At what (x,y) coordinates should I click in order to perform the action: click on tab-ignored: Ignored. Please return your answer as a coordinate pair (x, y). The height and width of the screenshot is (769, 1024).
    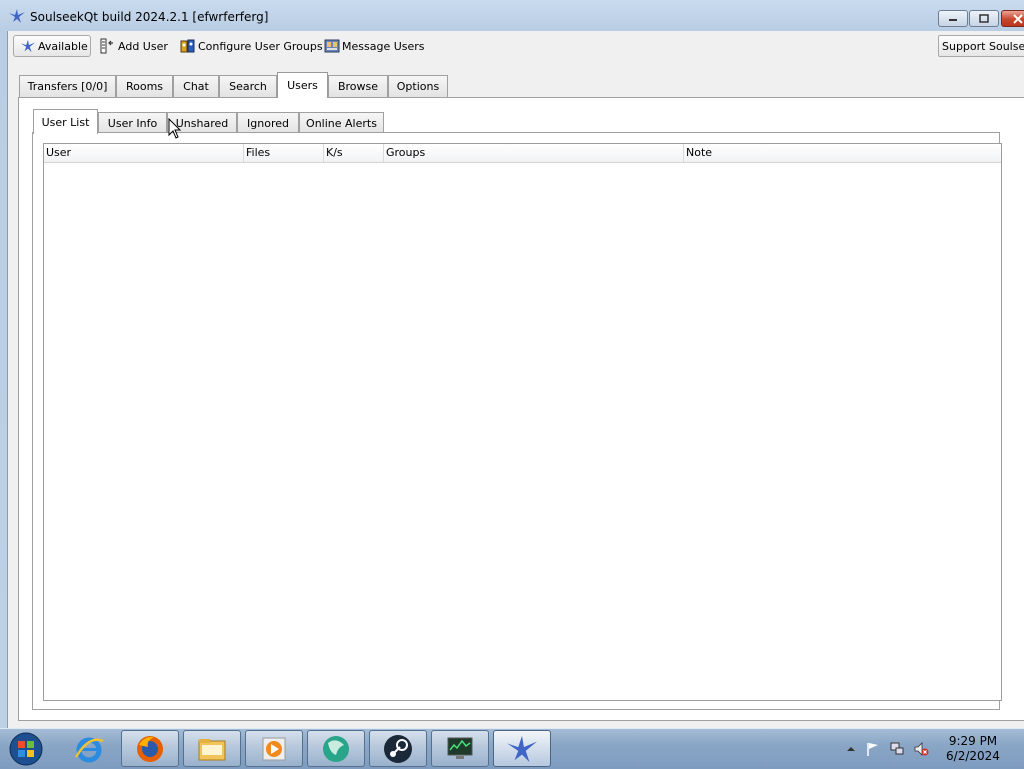
    Looking at the image, I should click on (268, 122).